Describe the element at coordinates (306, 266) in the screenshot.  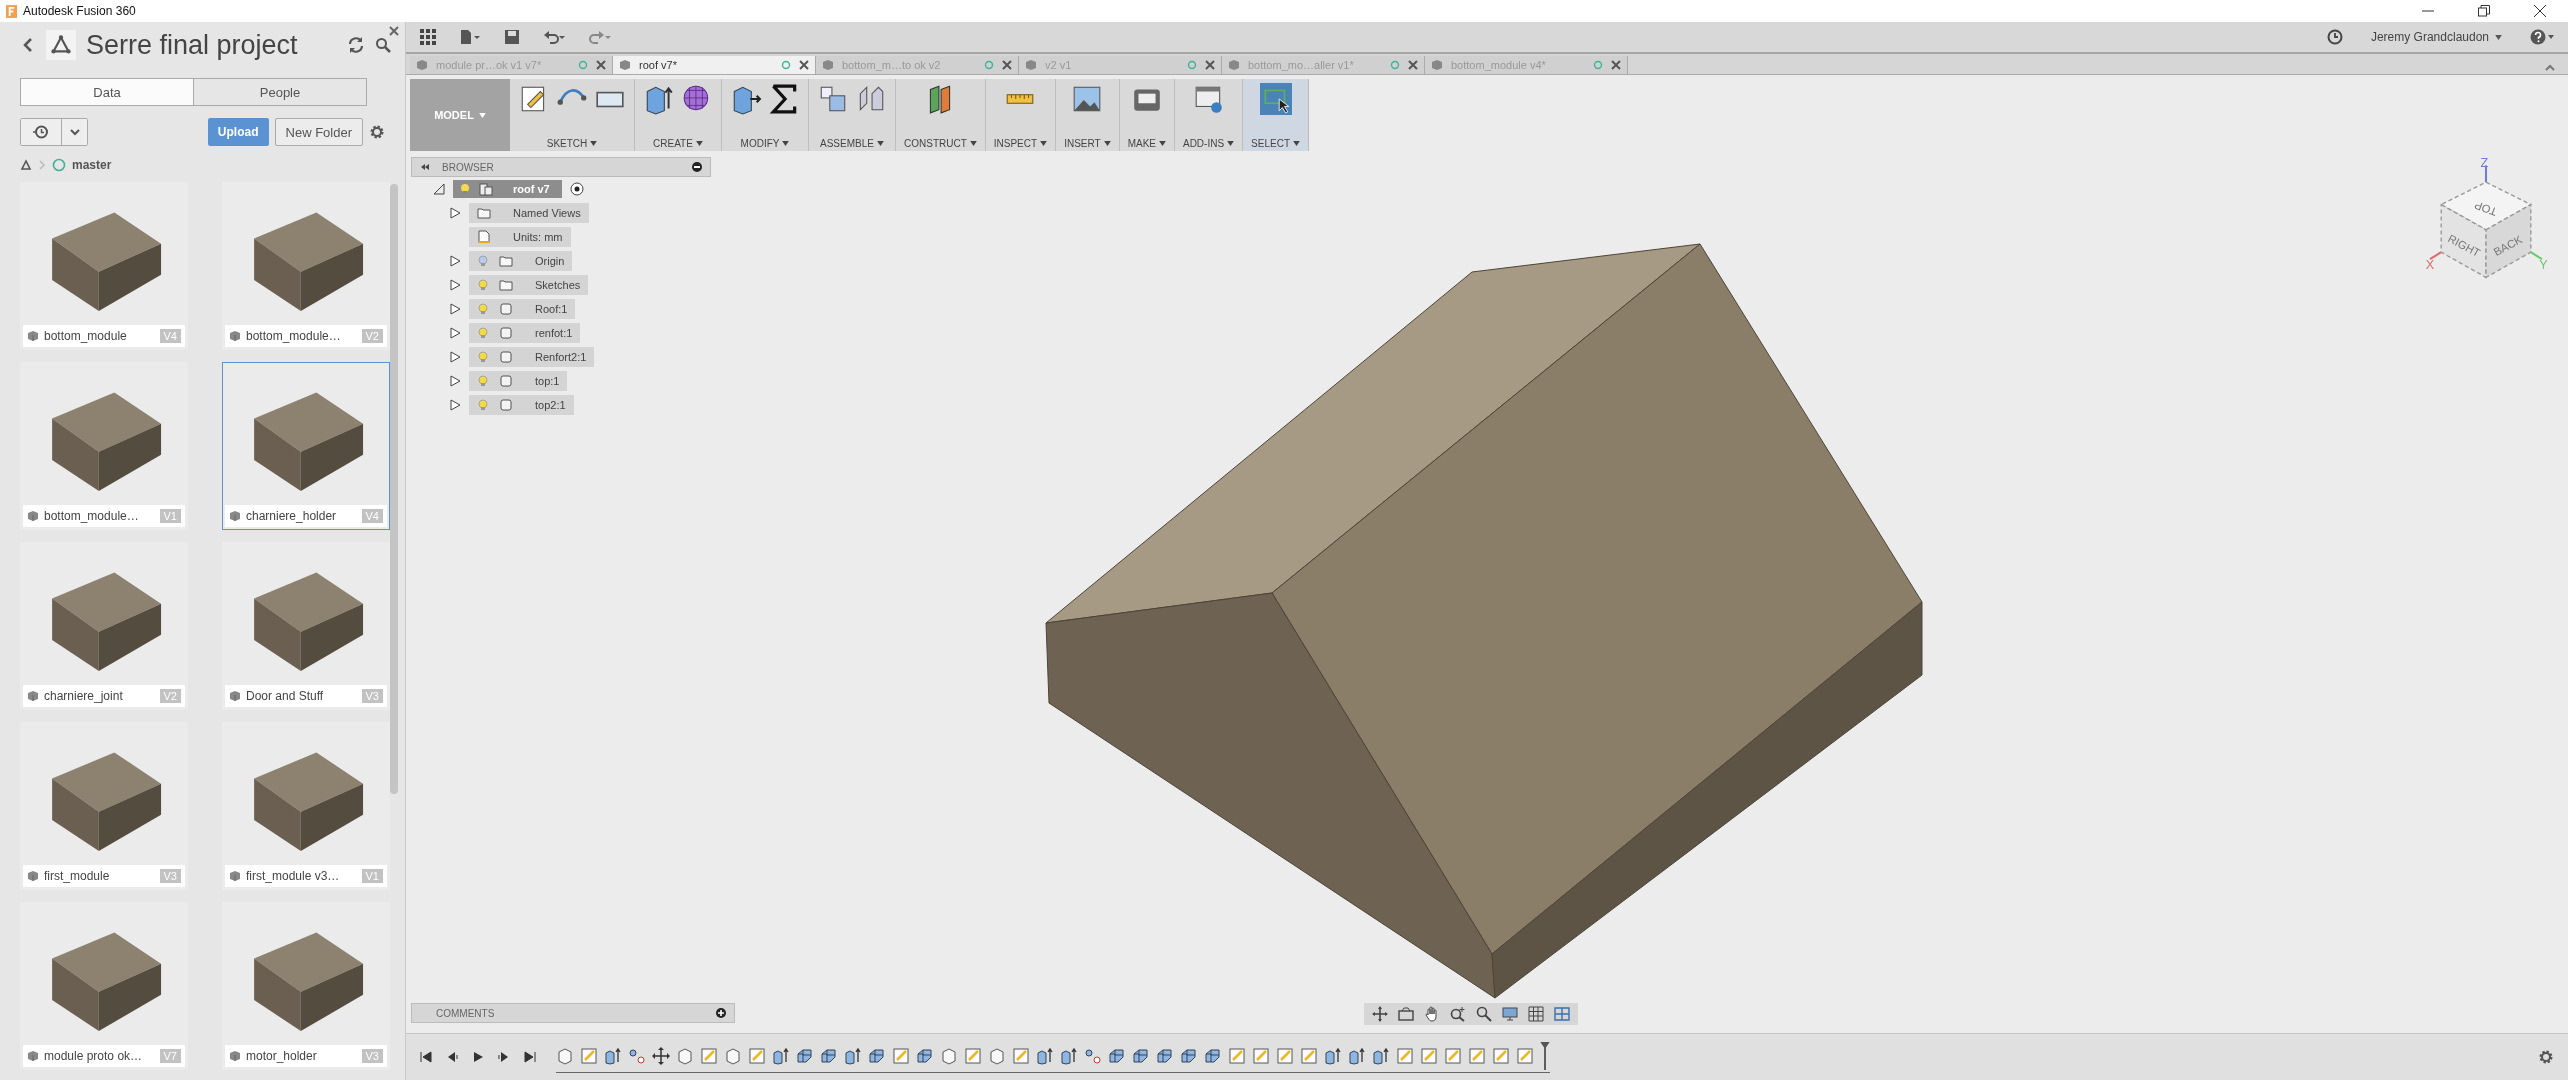
I see `design-card: bottom_module… V2` at that location.